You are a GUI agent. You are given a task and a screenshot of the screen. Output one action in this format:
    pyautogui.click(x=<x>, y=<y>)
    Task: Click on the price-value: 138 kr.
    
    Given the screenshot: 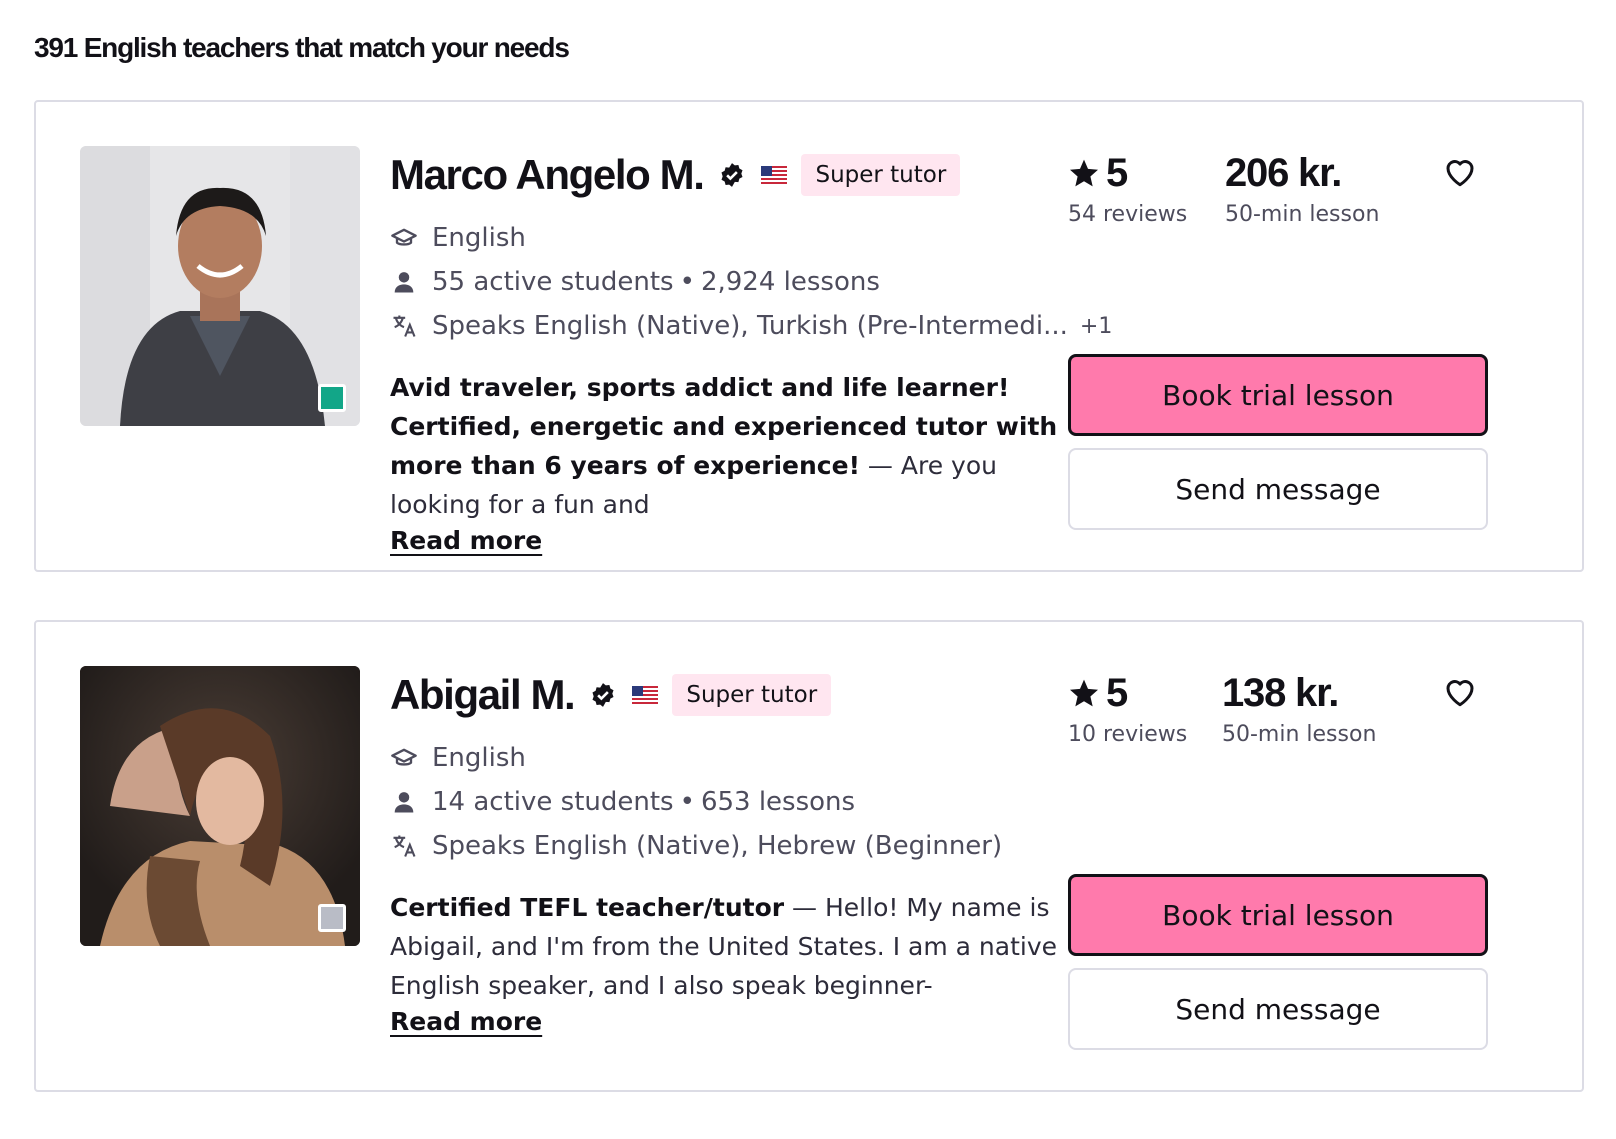 What is the action you would take?
    pyautogui.click(x=1280, y=692)
    